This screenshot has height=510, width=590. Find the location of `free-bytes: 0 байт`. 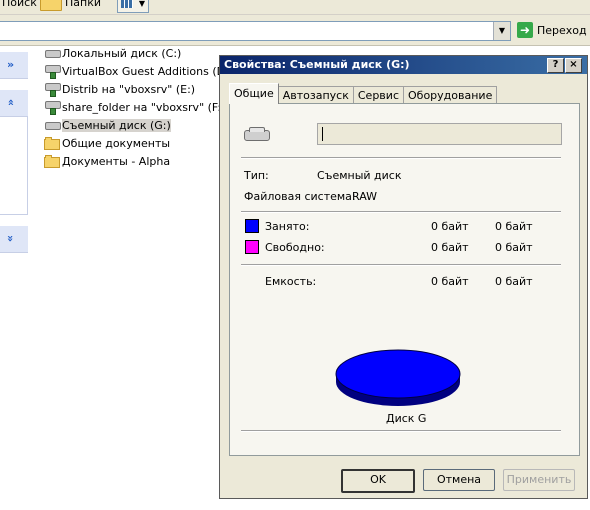

free-bytes: 0 байт is located at coordinates (450, 247).